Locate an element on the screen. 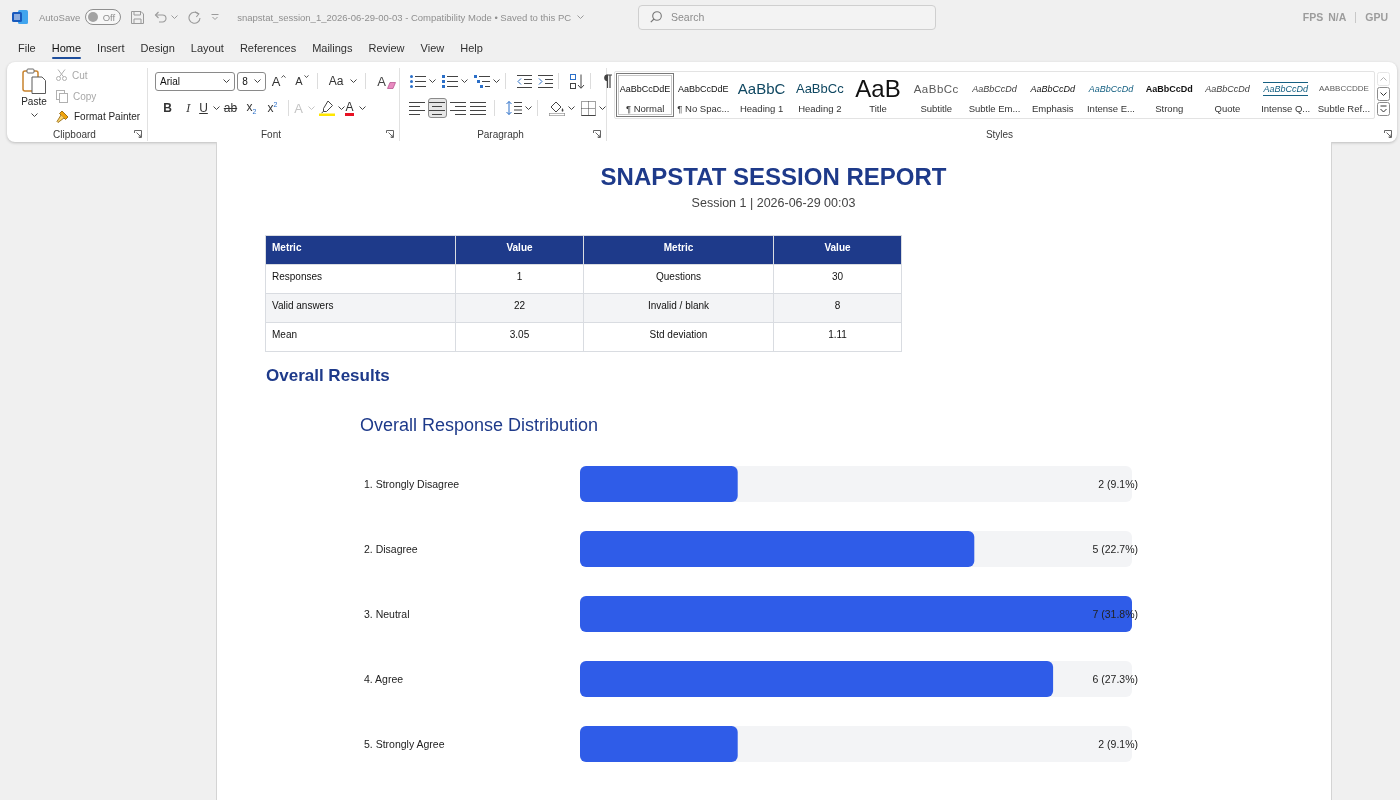 The image size is (1400, 800). style-item: AaBbCcDd Quote is located at coordinates (1227, 95).